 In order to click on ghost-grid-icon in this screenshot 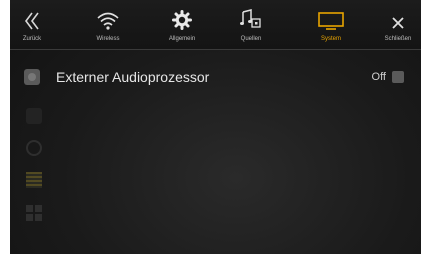, I will do `click(34, 213)`.